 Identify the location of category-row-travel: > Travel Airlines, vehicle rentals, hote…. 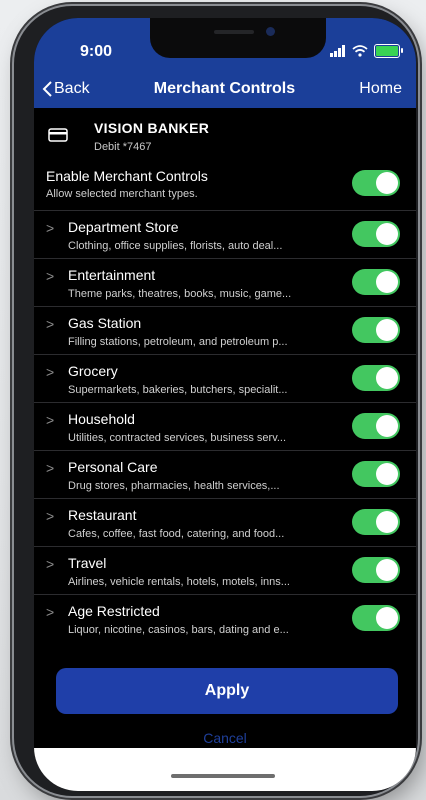
(225, 570).